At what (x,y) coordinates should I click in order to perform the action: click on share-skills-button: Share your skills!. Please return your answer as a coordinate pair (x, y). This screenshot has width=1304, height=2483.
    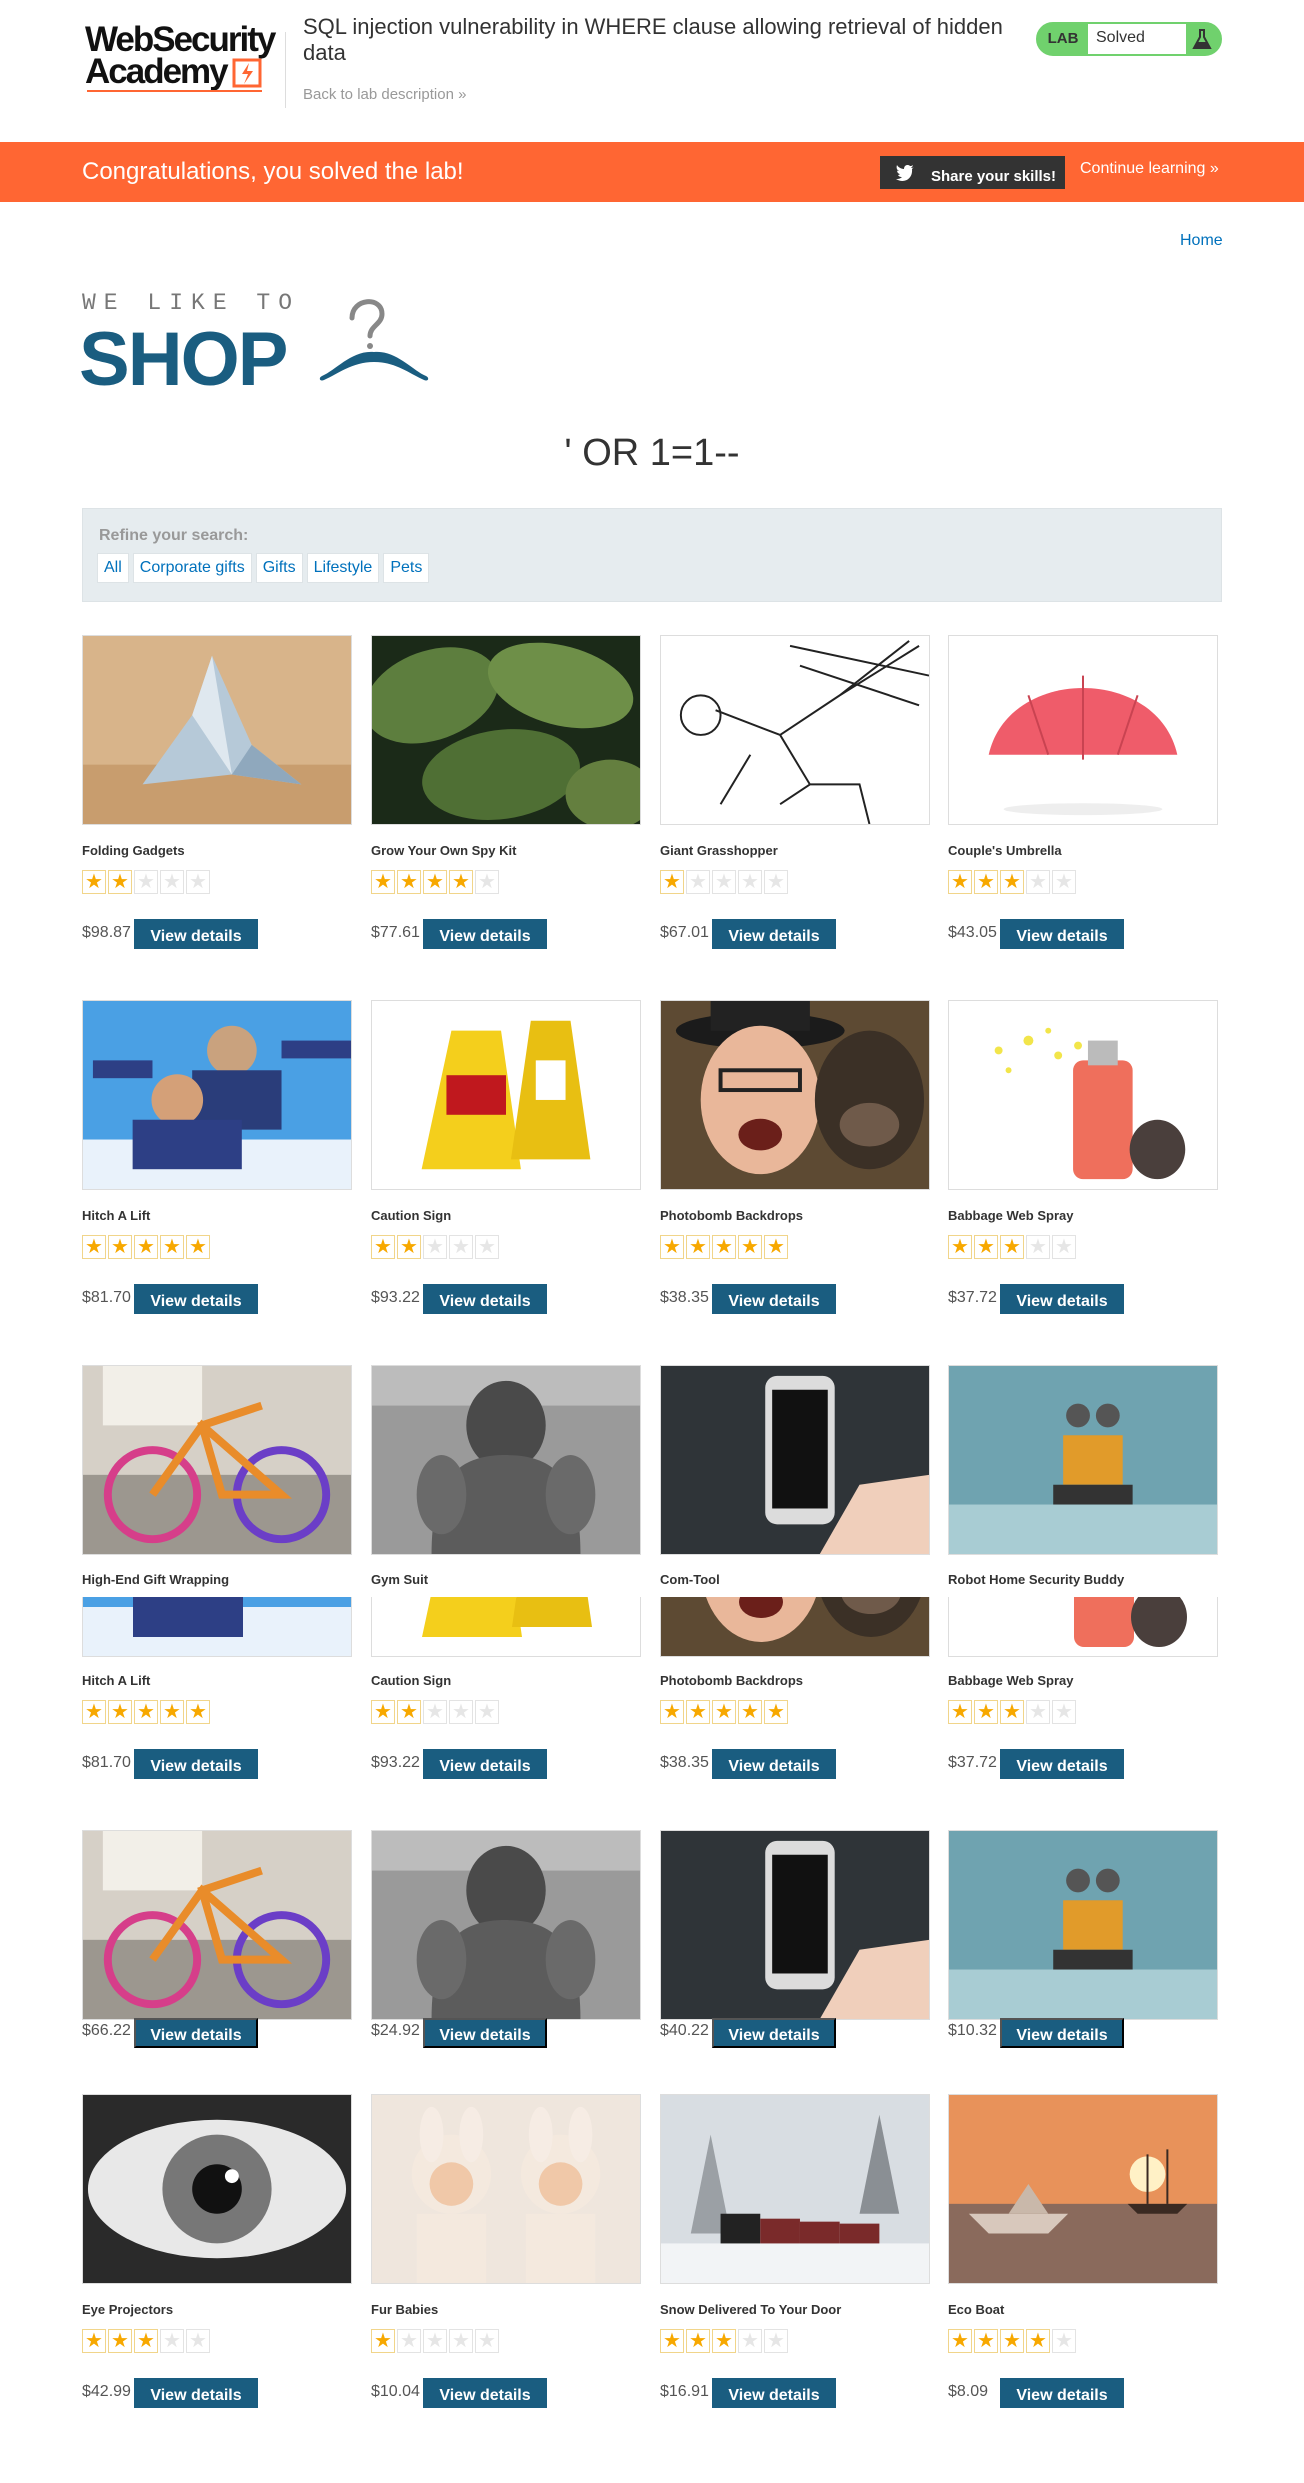
    Looking at the image, I should click on (972, 172).